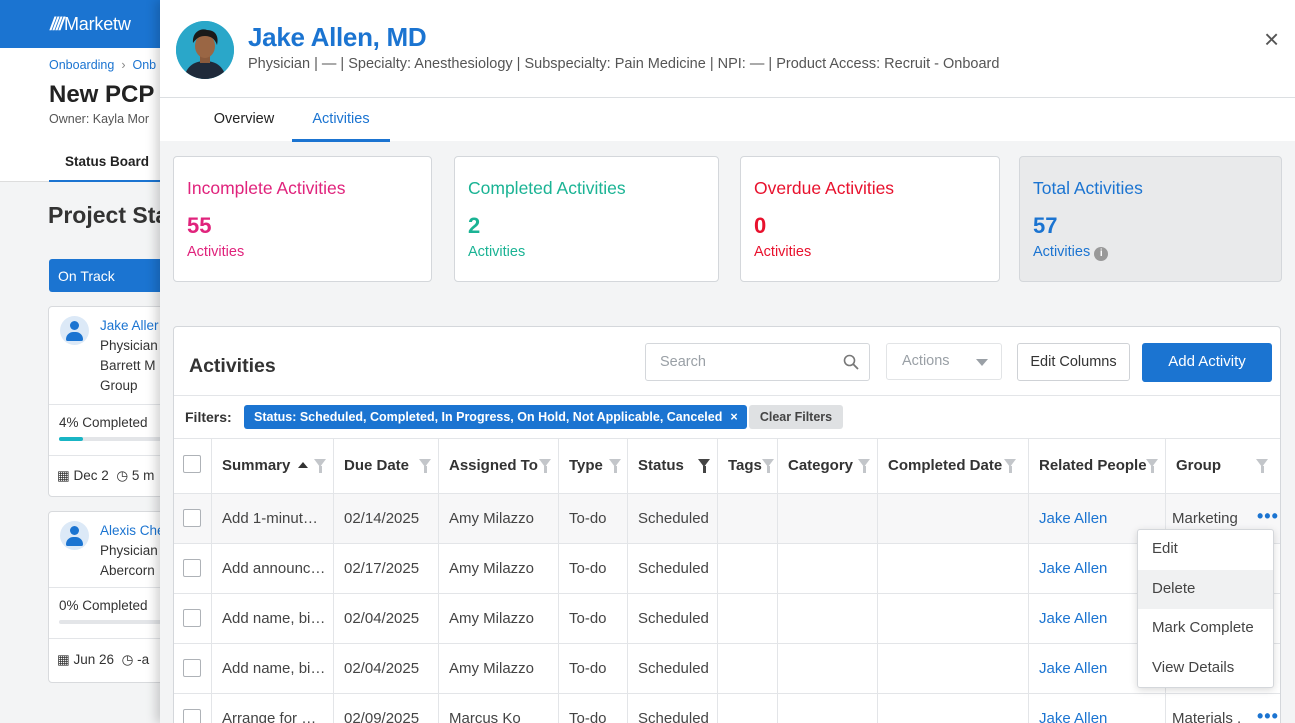  I want to click on menu-item-mark-complete: Mark Complete, so click(1205, 628).